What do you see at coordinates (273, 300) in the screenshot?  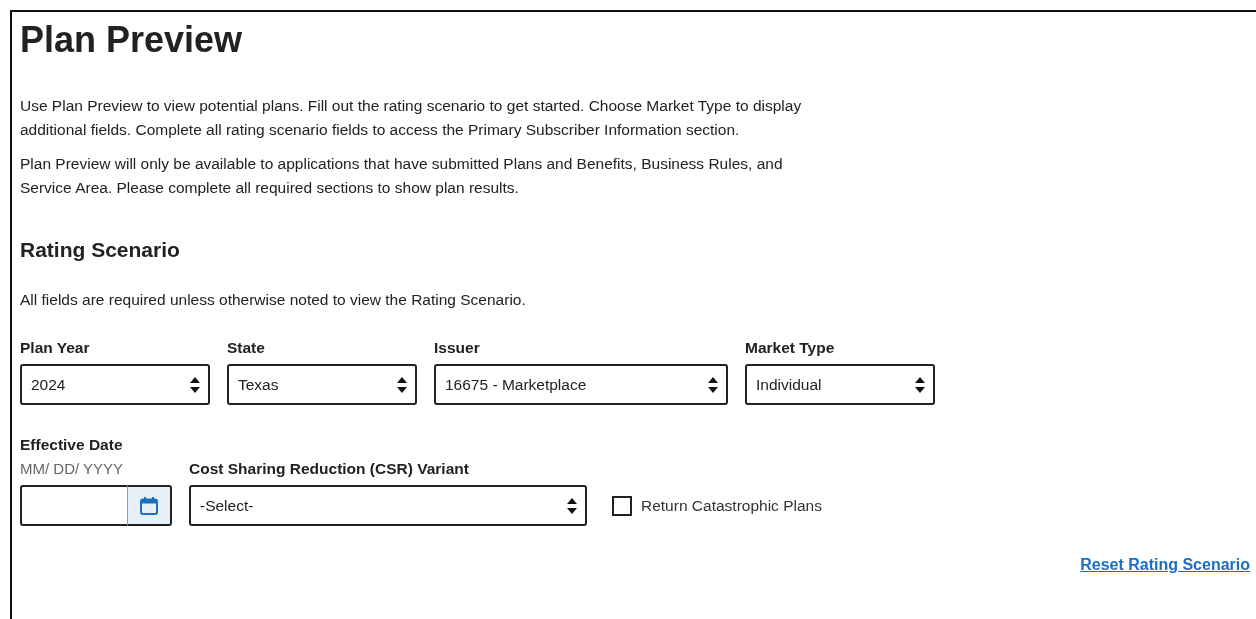 I see `section-note: All fields are required unless otherwise noted to view the Rating Scenario.` at bounding box center [273, 300].